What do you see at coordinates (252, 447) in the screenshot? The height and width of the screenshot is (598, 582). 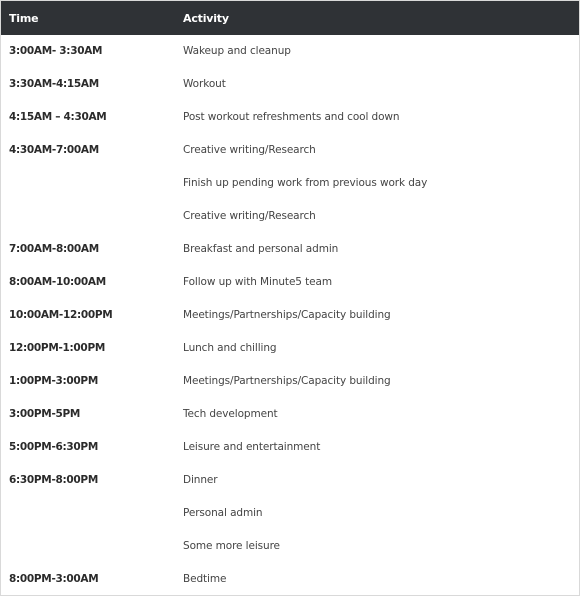 I see `activity-cell: Leisure and entertainment` at bounding box center [252, 447].